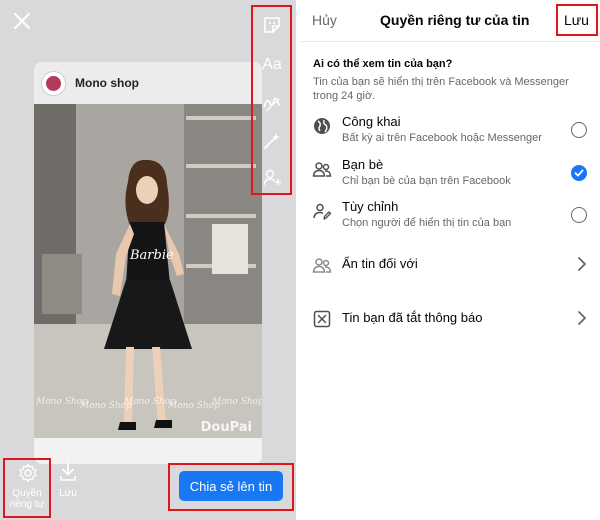  Describe the element at coordinates (68, 471) in the screenshot. I see `download-icon` at that location.